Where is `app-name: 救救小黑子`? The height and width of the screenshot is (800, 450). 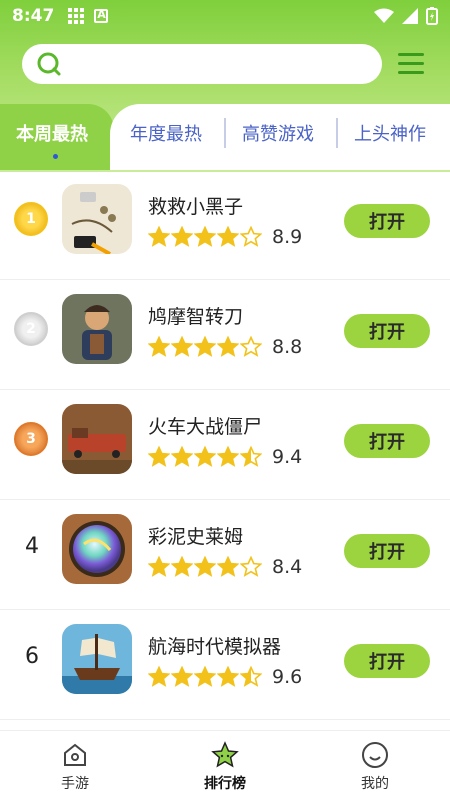
app-name: 救救小黑子 is located at coordinates (196, 207).